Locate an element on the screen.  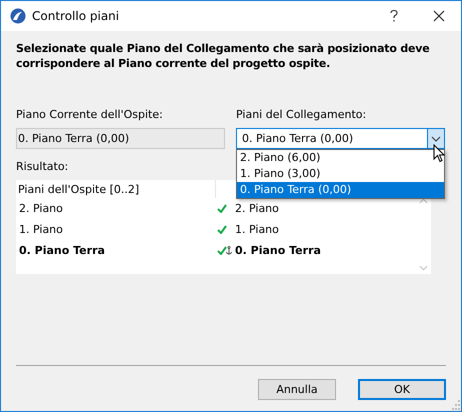
dialog-button: OK is located at coordinates (402, 389).